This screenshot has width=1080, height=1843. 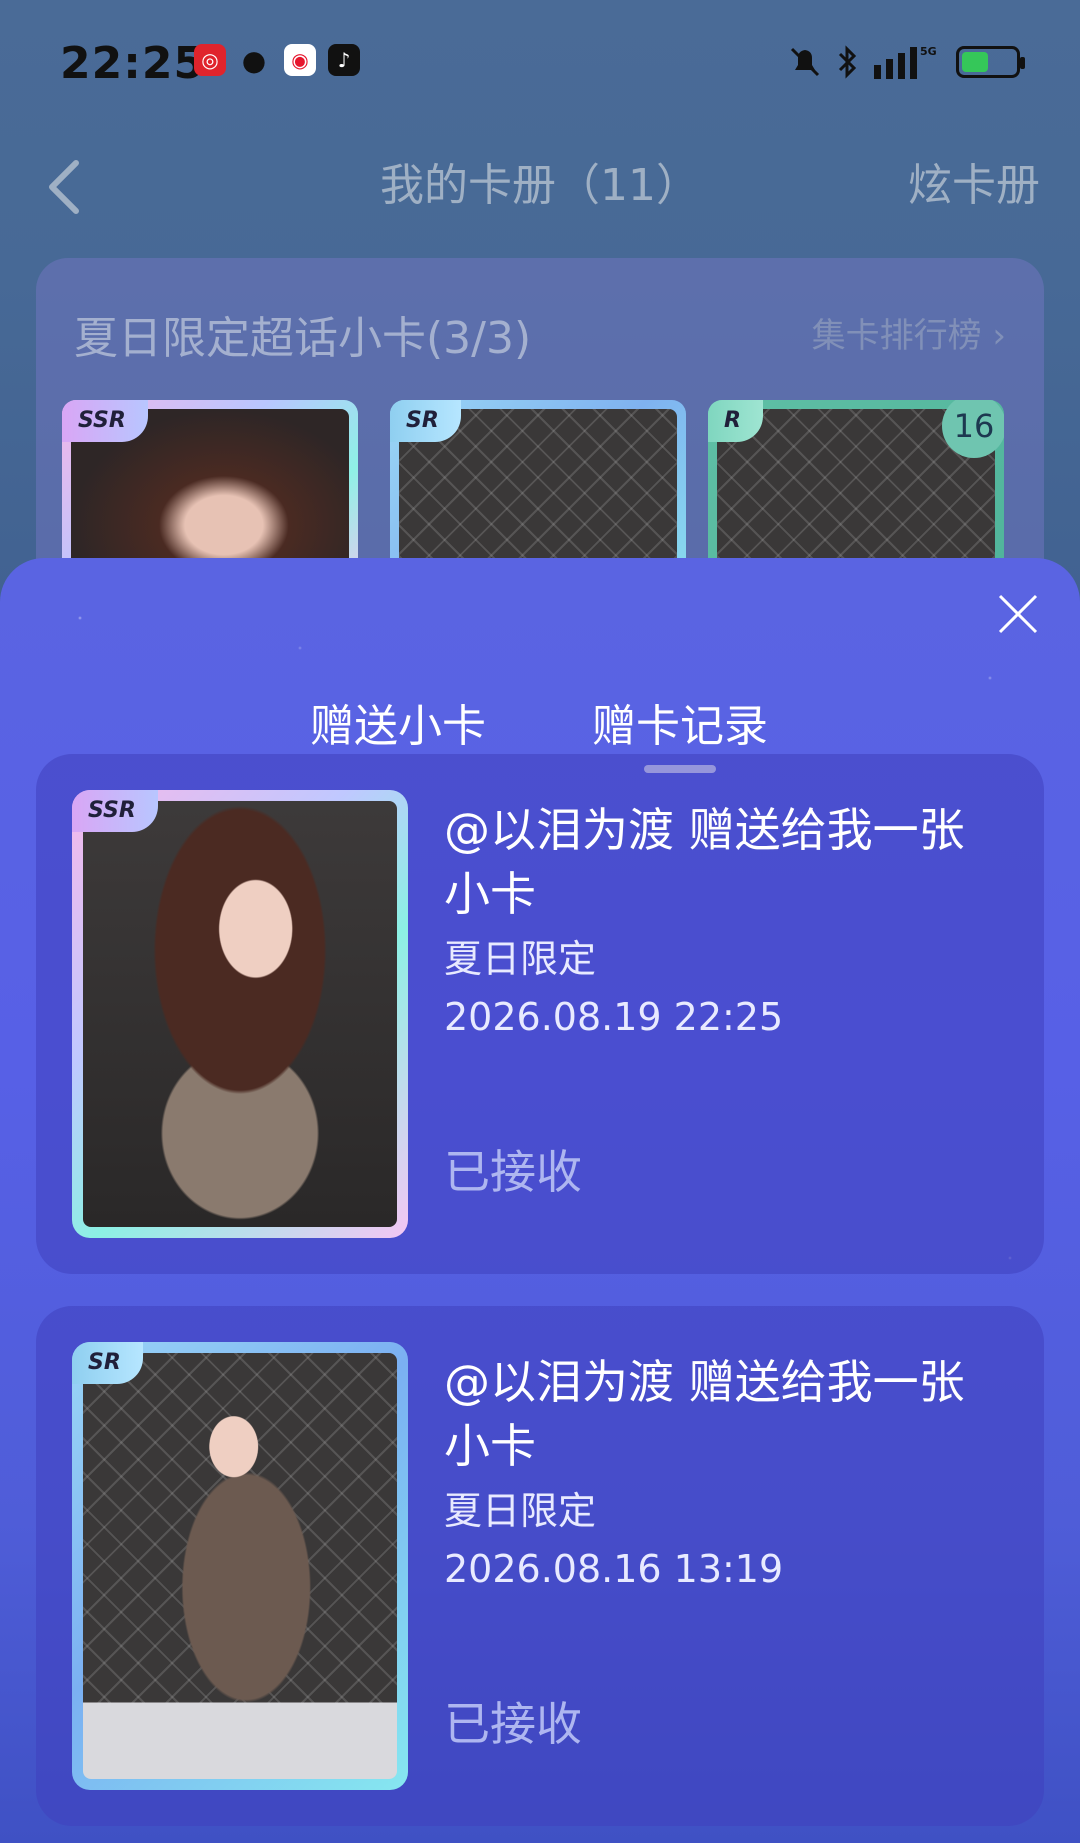 I want to click on ranking-link: 集卡排行榜 ›, so click(x=909, y=332).